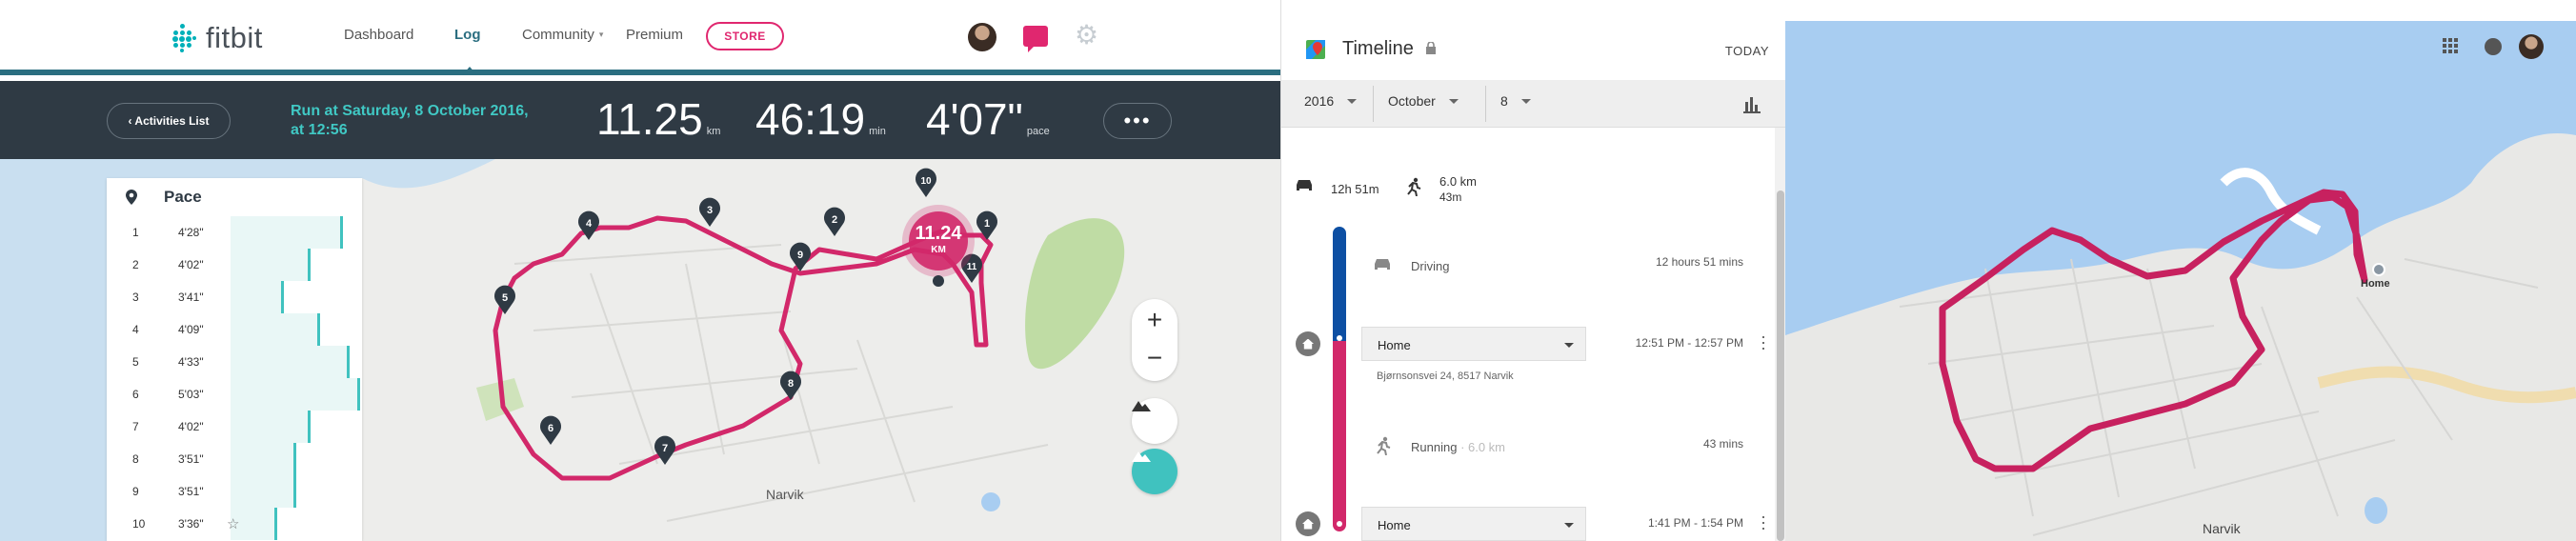 The height and width of the screenshot is (541, 2576). Describe the element at coordinates (1340, 436) in the screenshot. I see `running-segment` at that location.